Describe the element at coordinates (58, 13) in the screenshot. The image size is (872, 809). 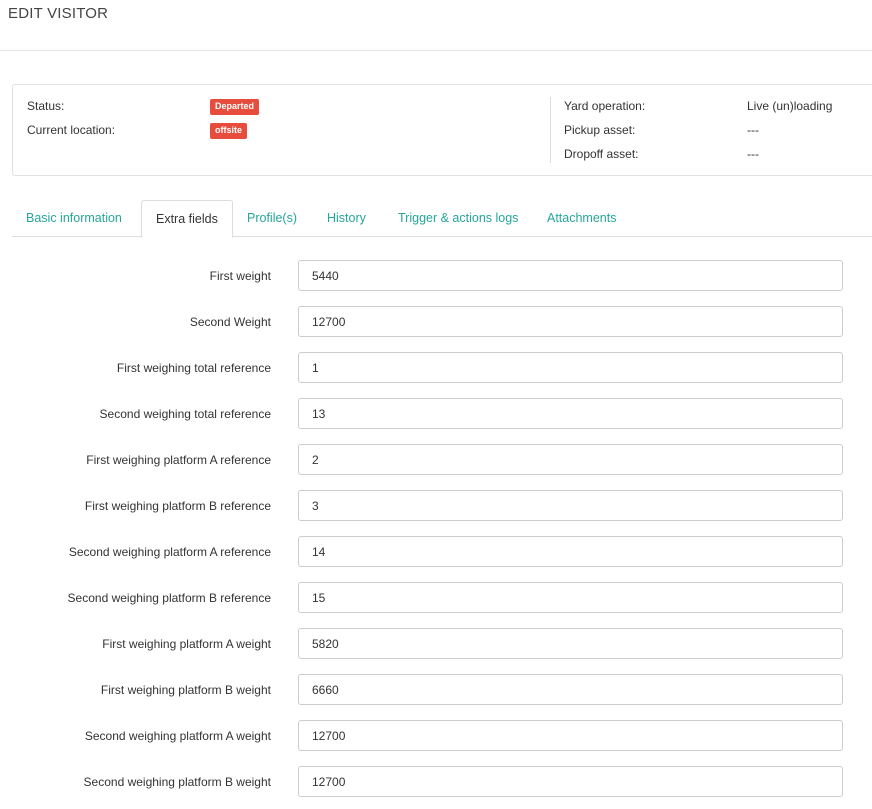
I see `page-title: EDIT VISITOR` at that location.